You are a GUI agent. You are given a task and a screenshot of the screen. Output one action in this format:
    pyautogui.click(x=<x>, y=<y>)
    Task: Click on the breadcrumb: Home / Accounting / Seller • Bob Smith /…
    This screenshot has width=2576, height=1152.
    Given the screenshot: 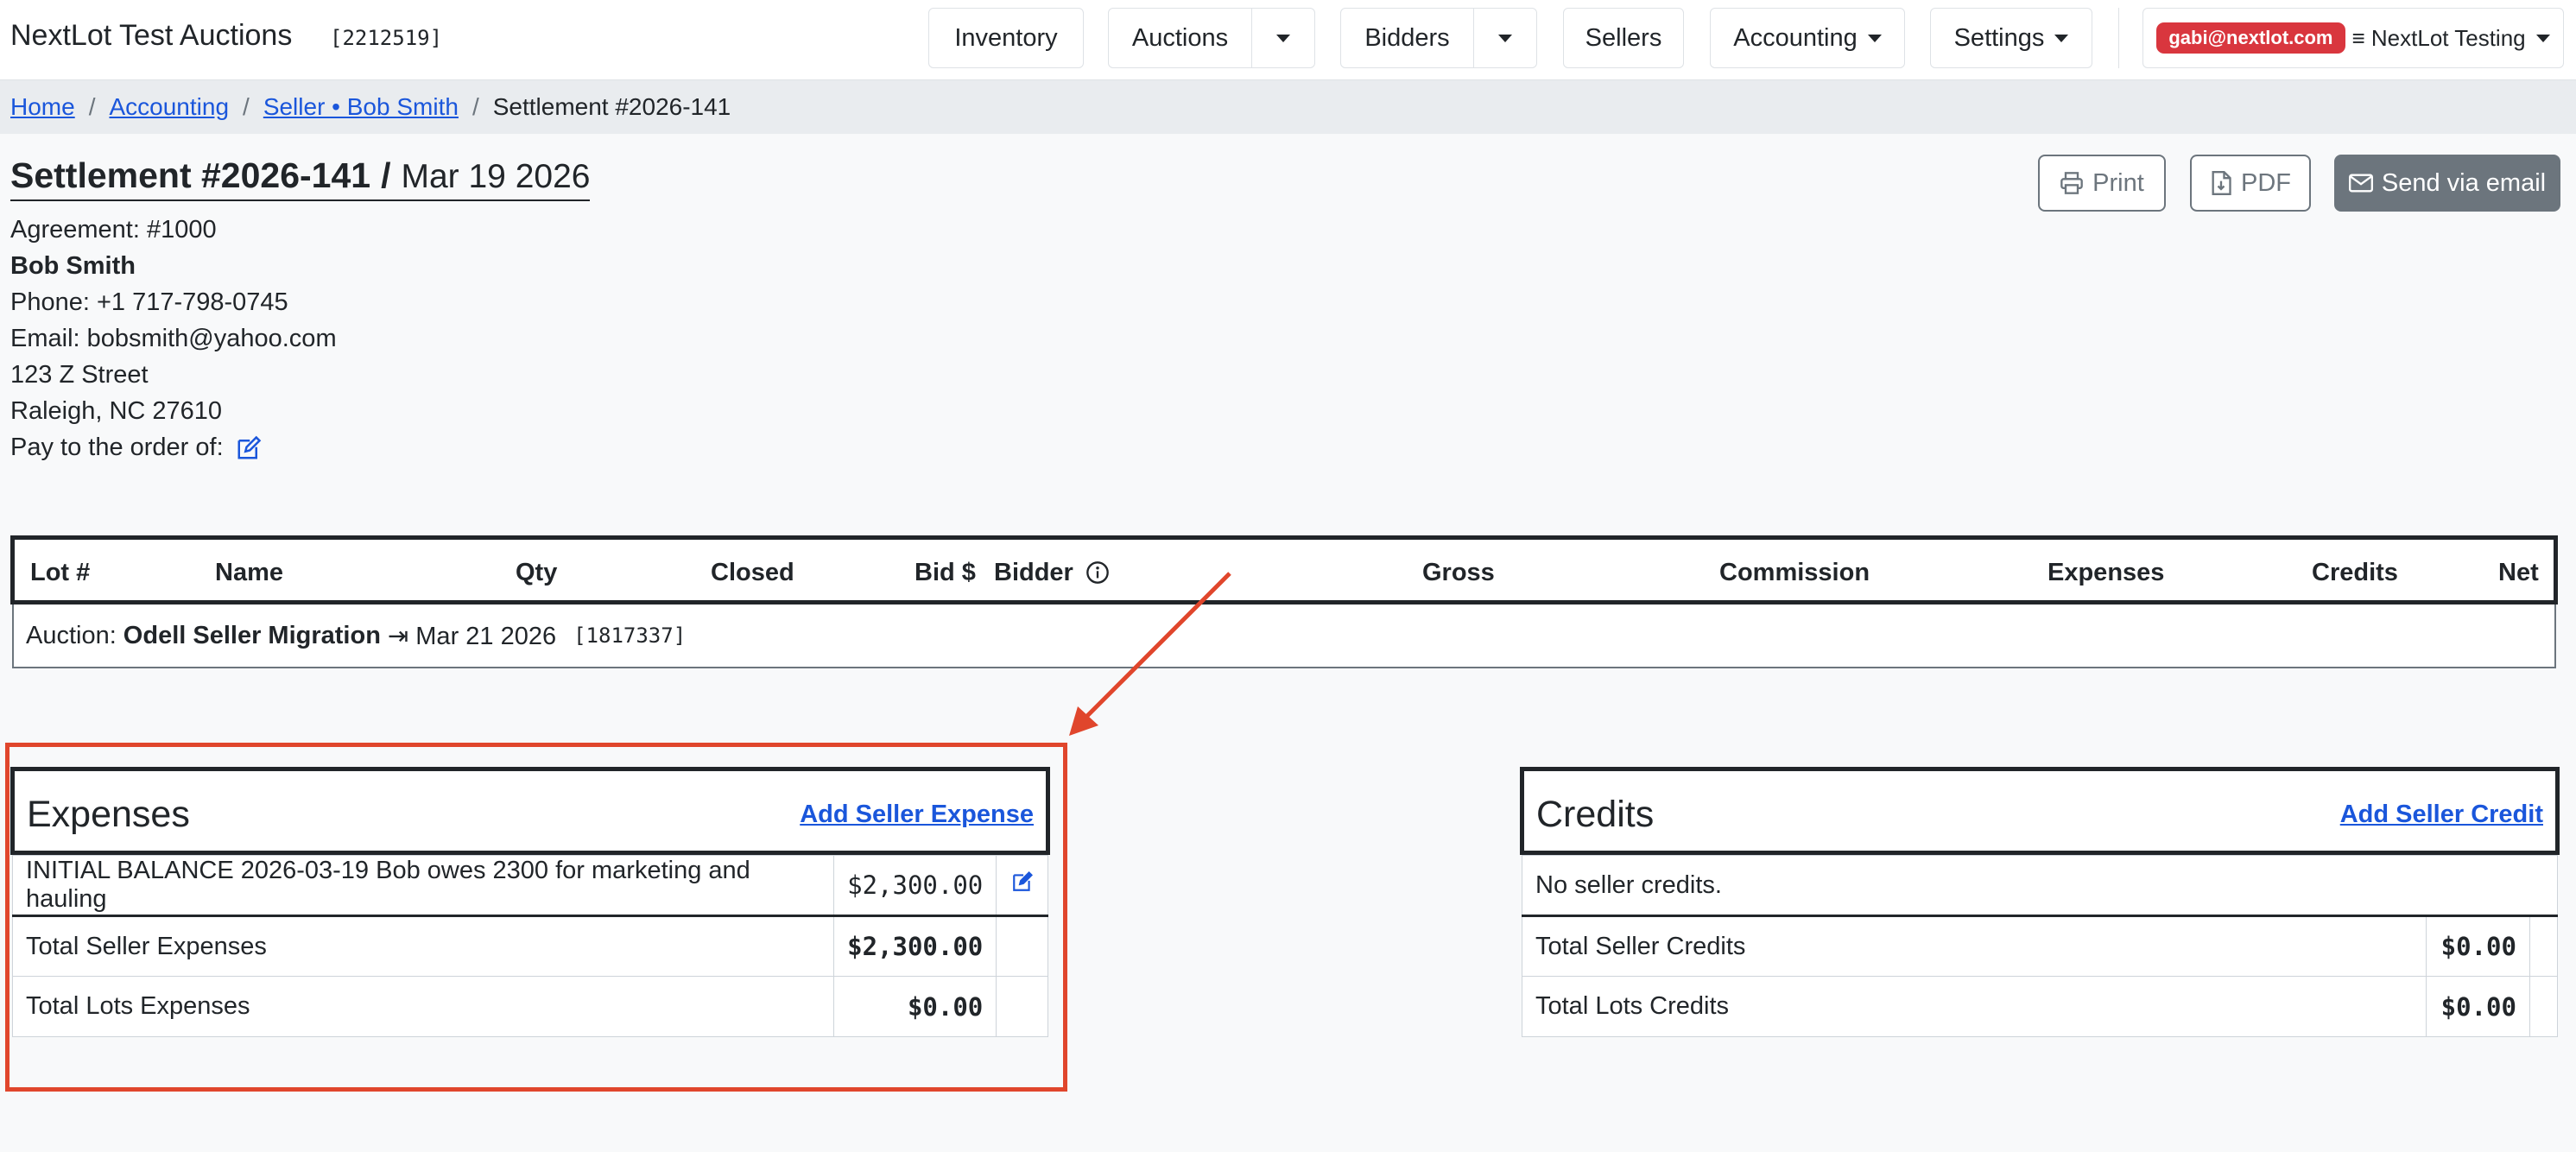 What is the action you would take?
    pyautogui.click(x=1288, y=107)
    